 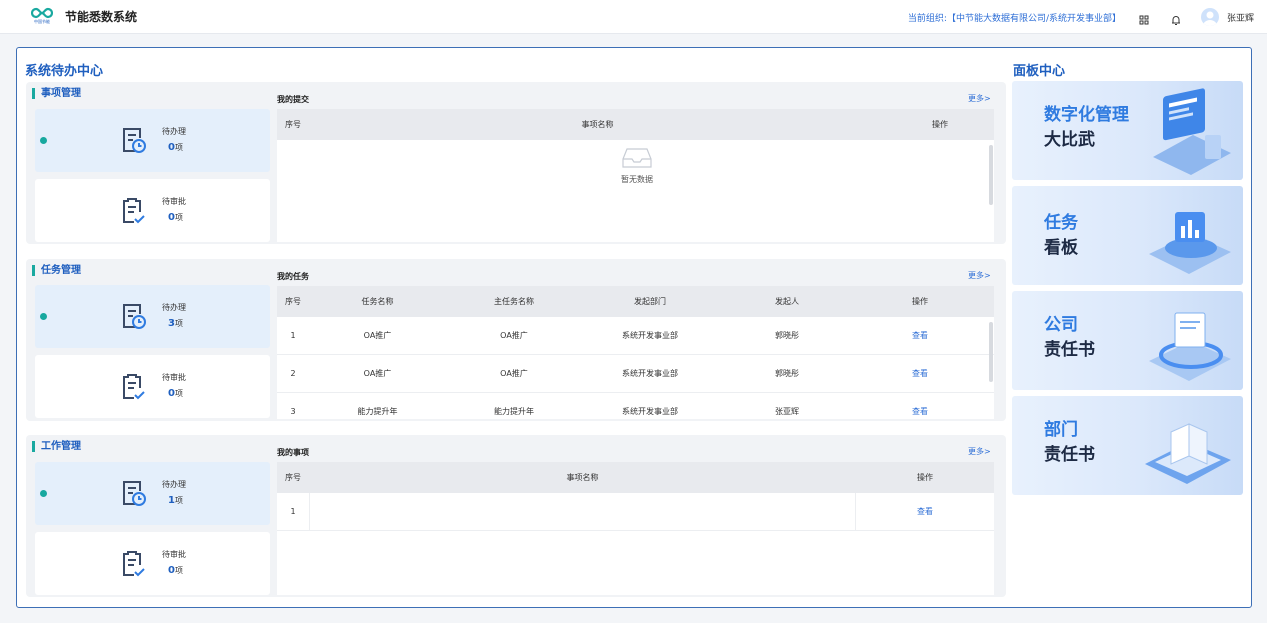 What do you see at coordinates (635, 336) in the screenshot?
I see `table-row: 1 OA推广 OA推广 系统开发事业部 郭晓彤 查看` at bounding box center [635, 336].